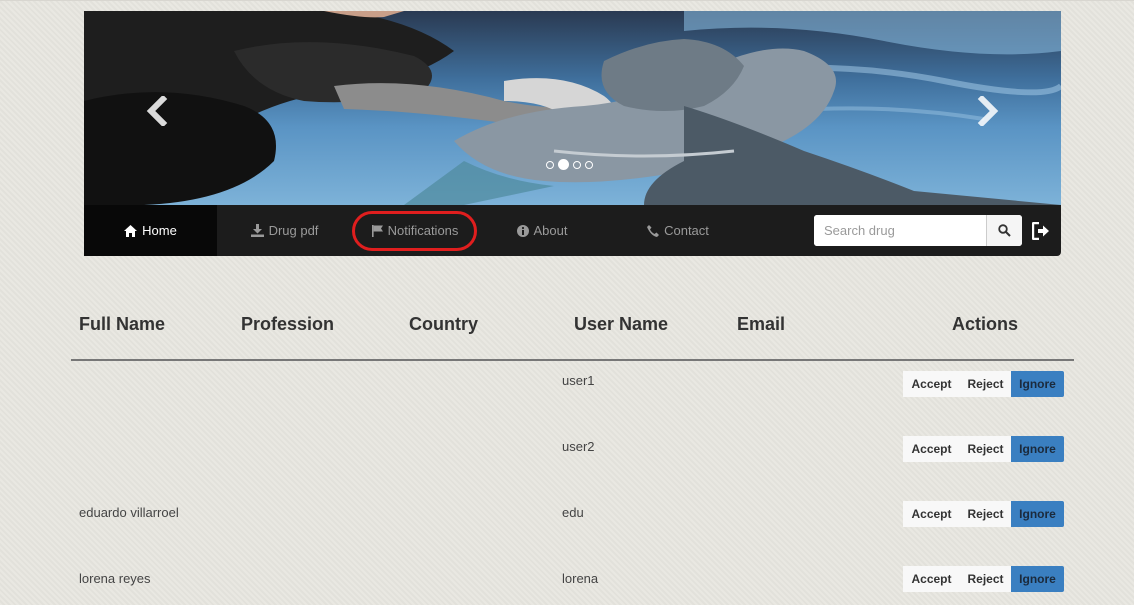 This screenshot has height=605, width=1134. I want to click on cell-user-name: edu, so click(573, 512).